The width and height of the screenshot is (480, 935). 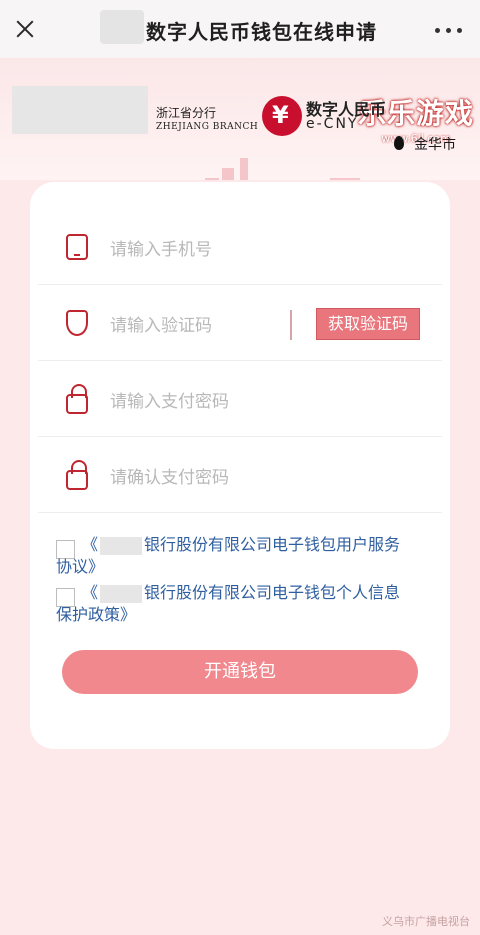 What do you see at coordinates (77, 247) in the screenshot?
I see `phone-icon` at bounding box center [77, 247].